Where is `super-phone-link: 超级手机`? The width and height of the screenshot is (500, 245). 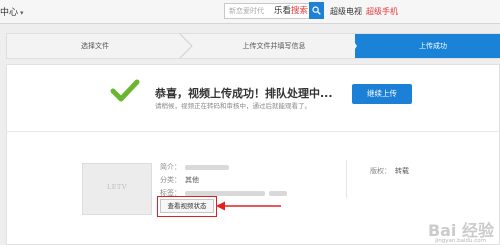 super-phone-link: 超级手机 is located at coordinates (382, 11).